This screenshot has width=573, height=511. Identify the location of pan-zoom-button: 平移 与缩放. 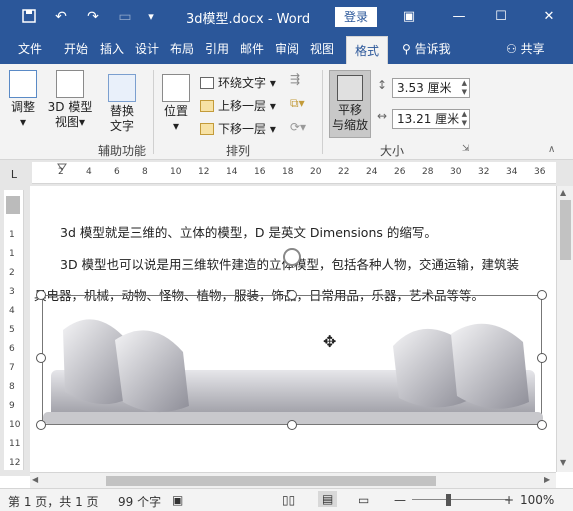
(350, 104).